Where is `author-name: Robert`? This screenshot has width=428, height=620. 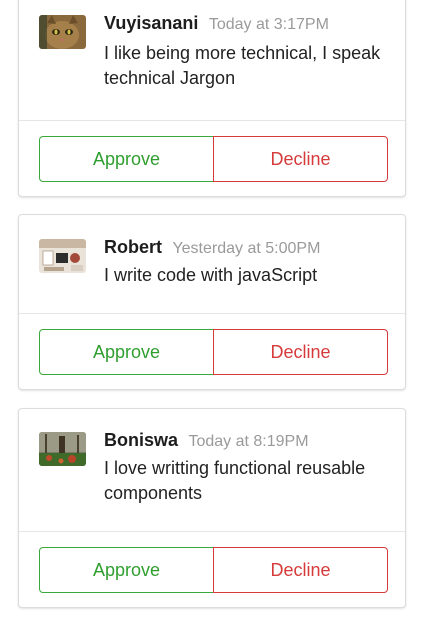
author-name: Robert is located at coordinates (133, 247).